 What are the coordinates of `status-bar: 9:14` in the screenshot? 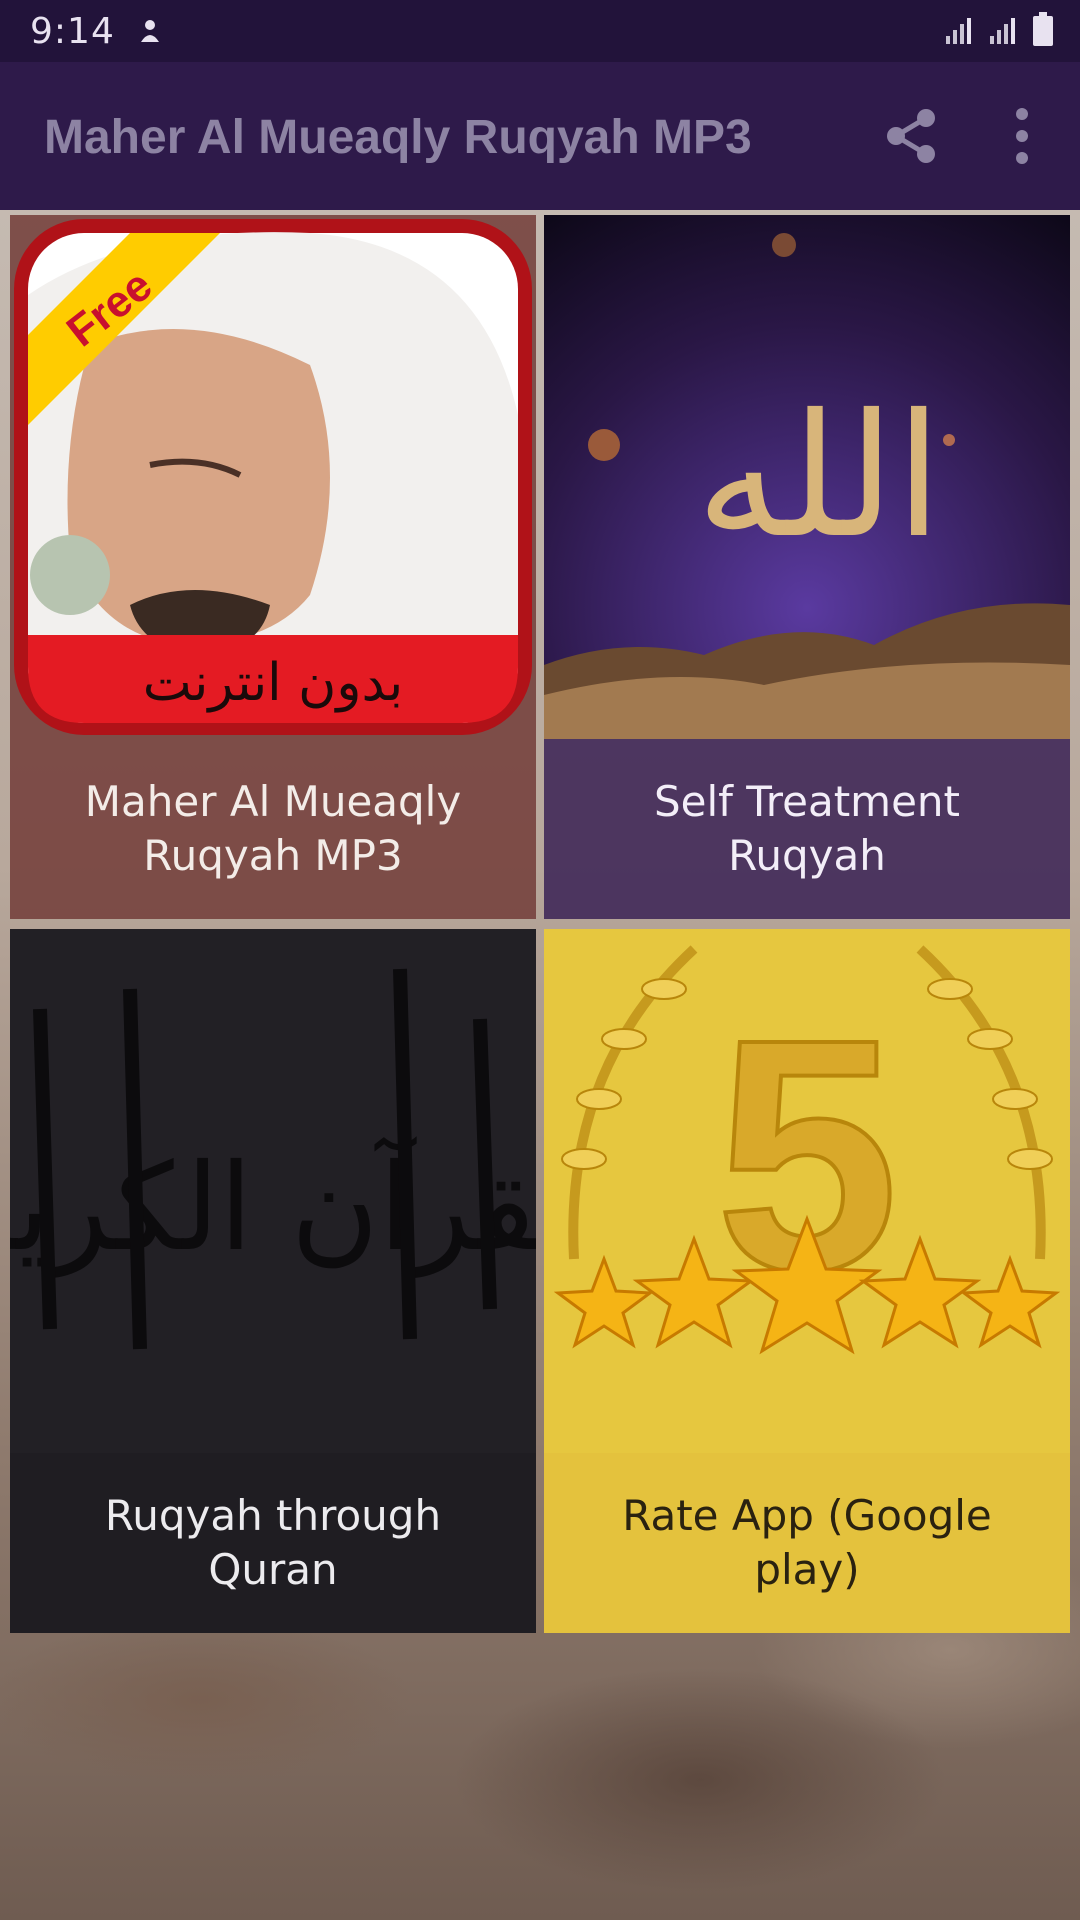 It's located at (540, 31).